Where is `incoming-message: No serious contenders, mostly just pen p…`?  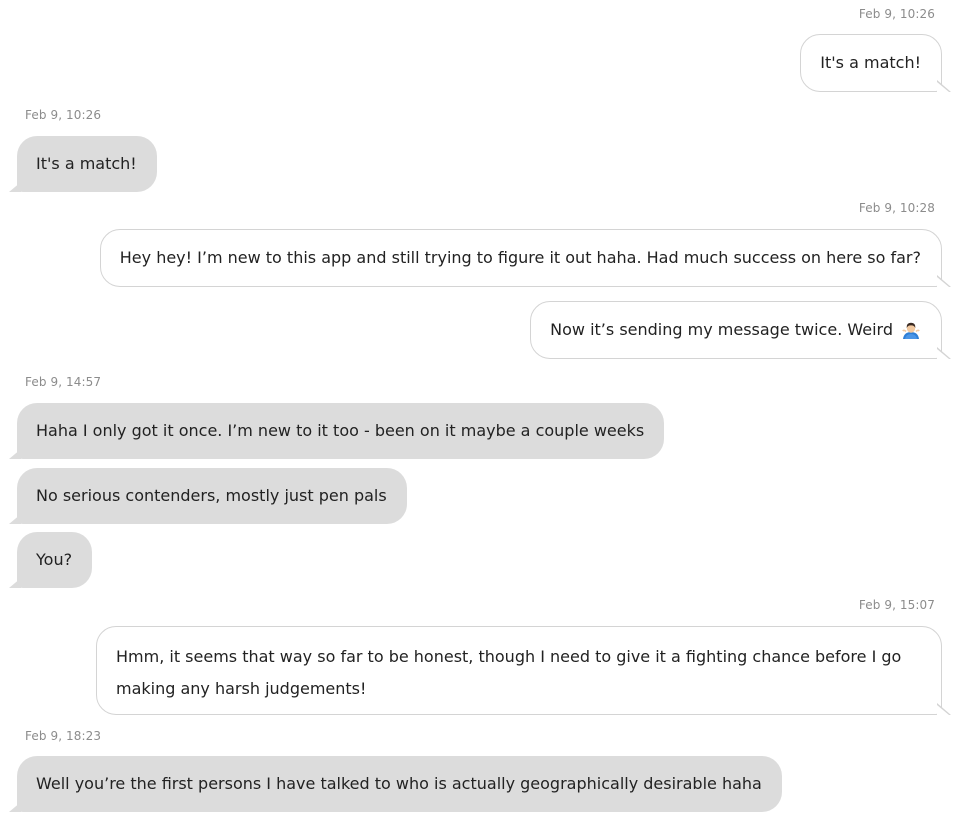 incoming-message: No serious contenders, mostly just pen p… is located at coordinates (208, 496).